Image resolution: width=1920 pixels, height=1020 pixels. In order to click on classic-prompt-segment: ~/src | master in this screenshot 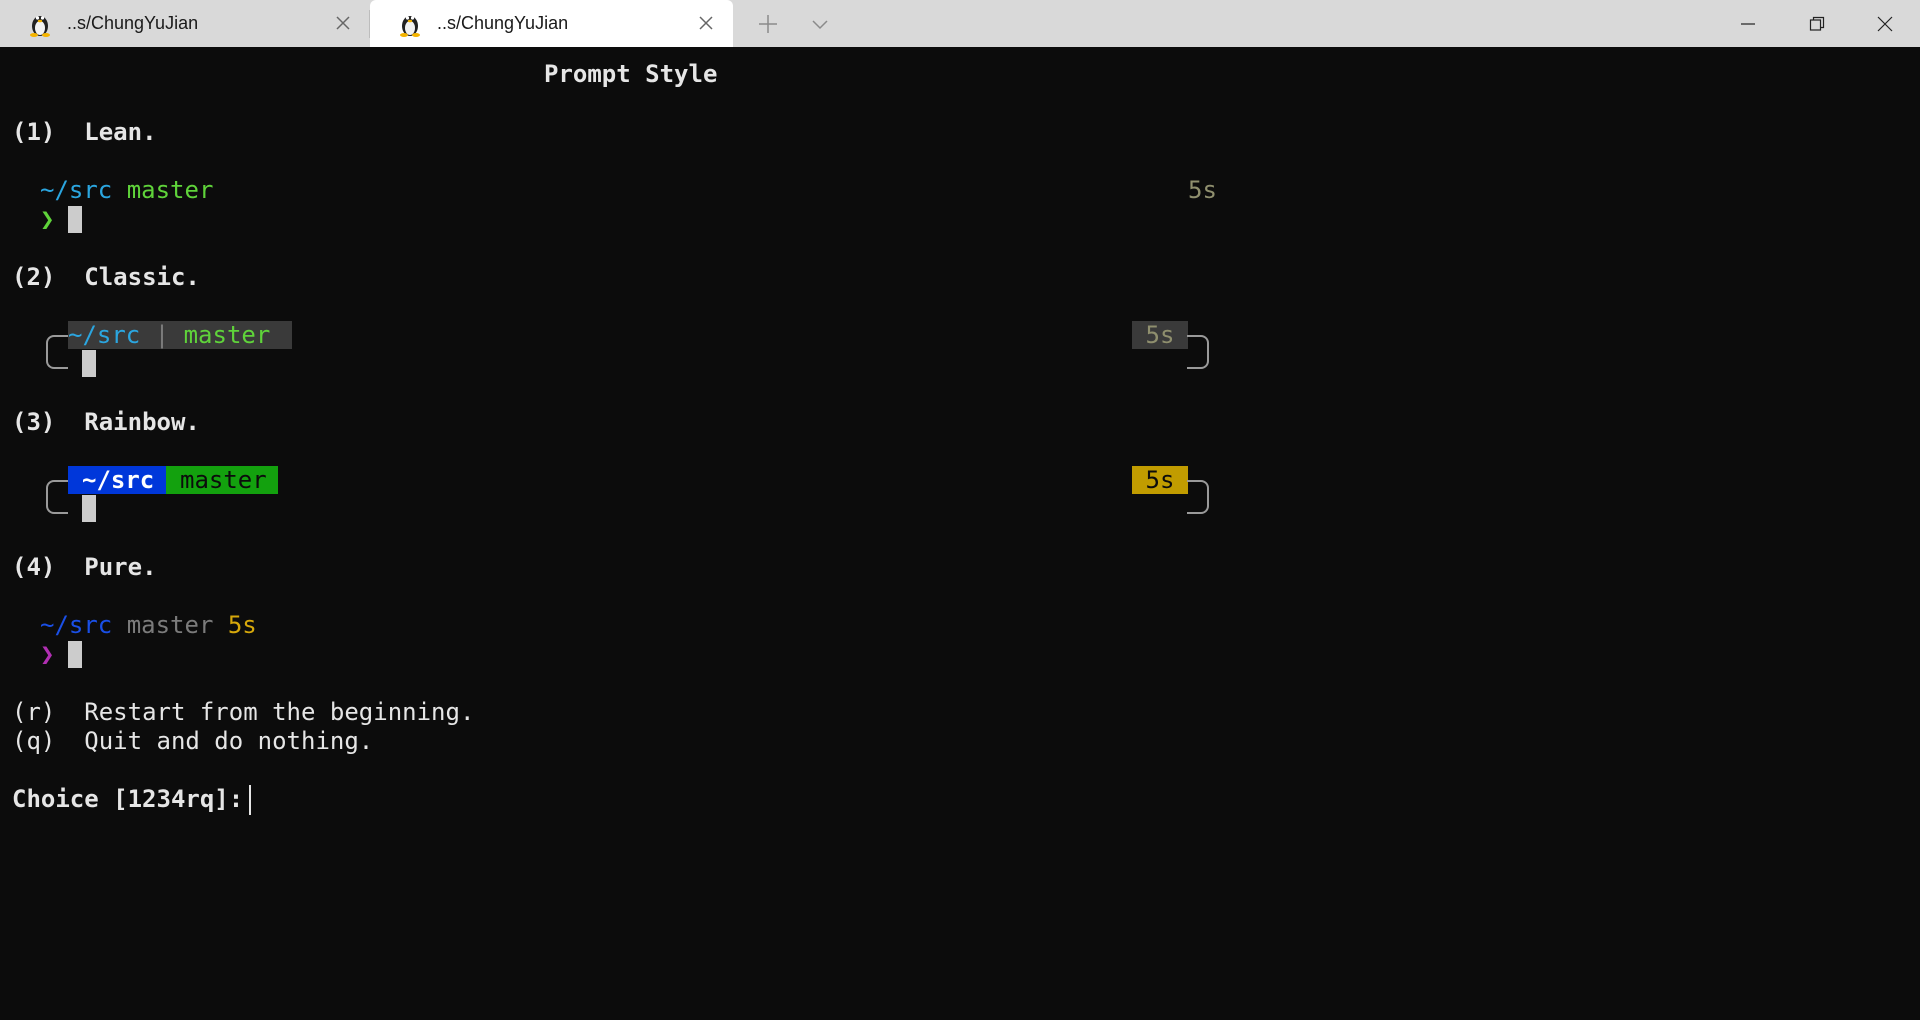, I will do `click(180, 335)`.